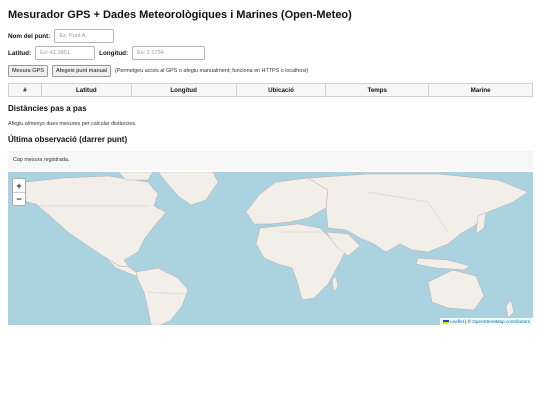 The height and width of the screenshot is (405, 540). What do you see at coordinates (28, 71) in the screenshot?
I see `measure-gps-button: Mesura GPS` at bounding box center [28, 71].